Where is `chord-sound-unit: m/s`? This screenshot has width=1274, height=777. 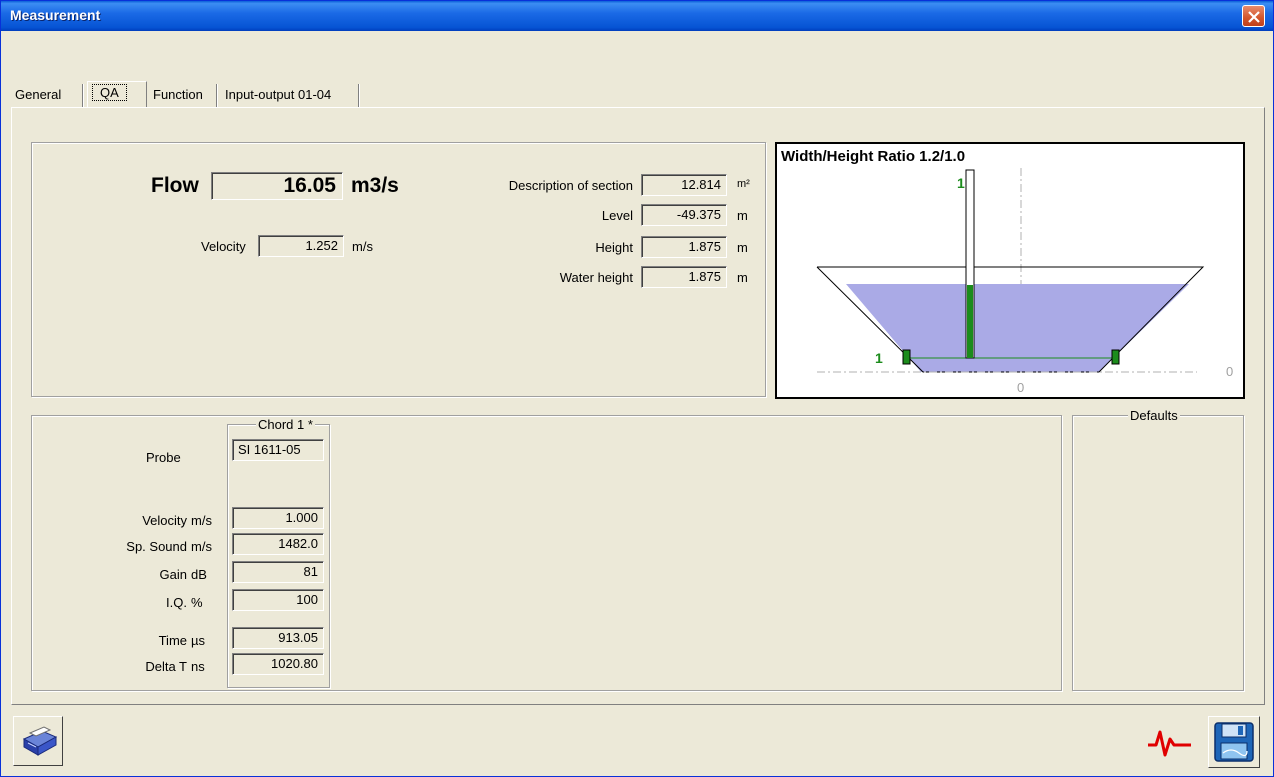 chord-sound-unit: m/s is located at coordinates (201, 546).